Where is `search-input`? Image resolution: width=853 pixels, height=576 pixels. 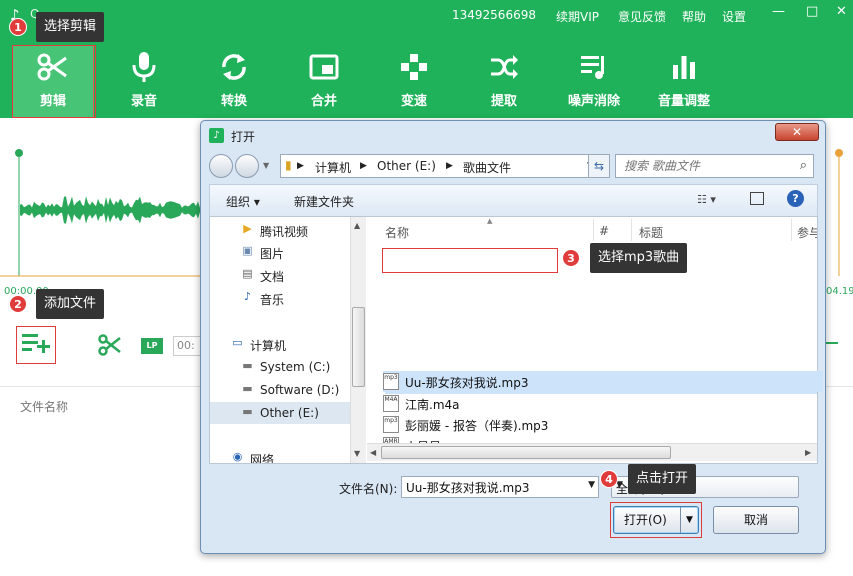
search-input is located at coordinates (704, 166).